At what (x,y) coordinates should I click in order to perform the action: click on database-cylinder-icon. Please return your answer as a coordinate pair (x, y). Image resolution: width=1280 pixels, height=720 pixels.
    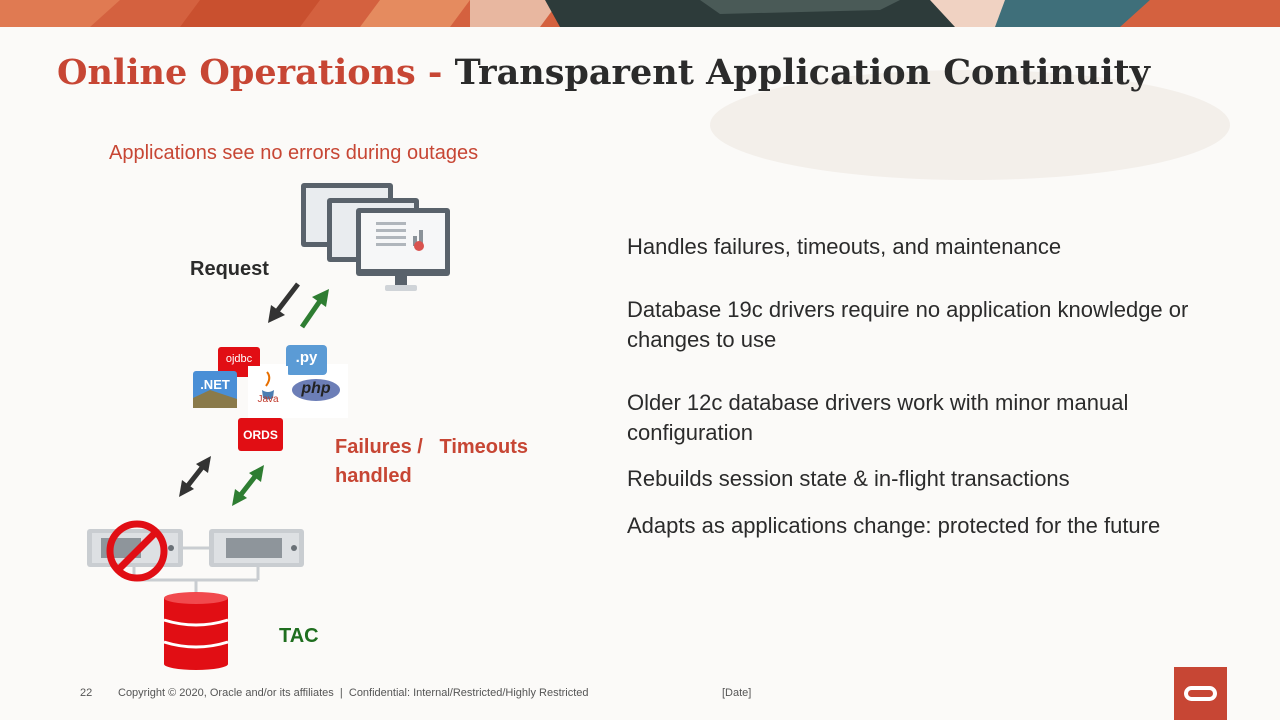
    Looking at the image, I should click on (196, 631).